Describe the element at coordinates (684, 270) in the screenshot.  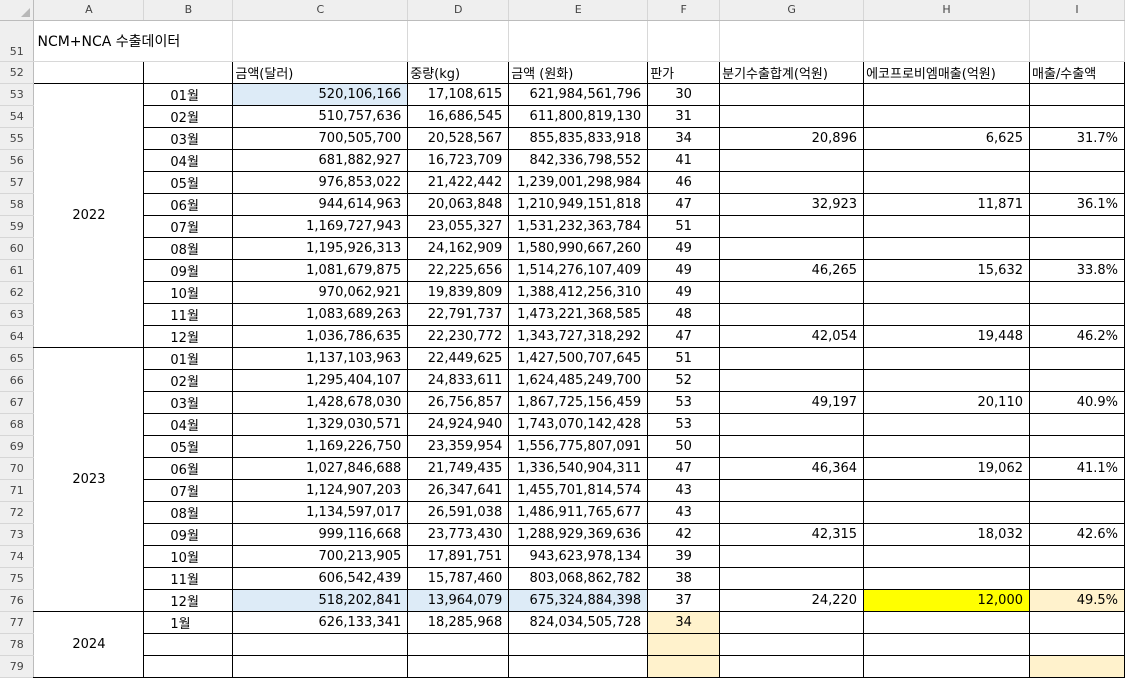
I see `unit-price-cell: 49` at that location.